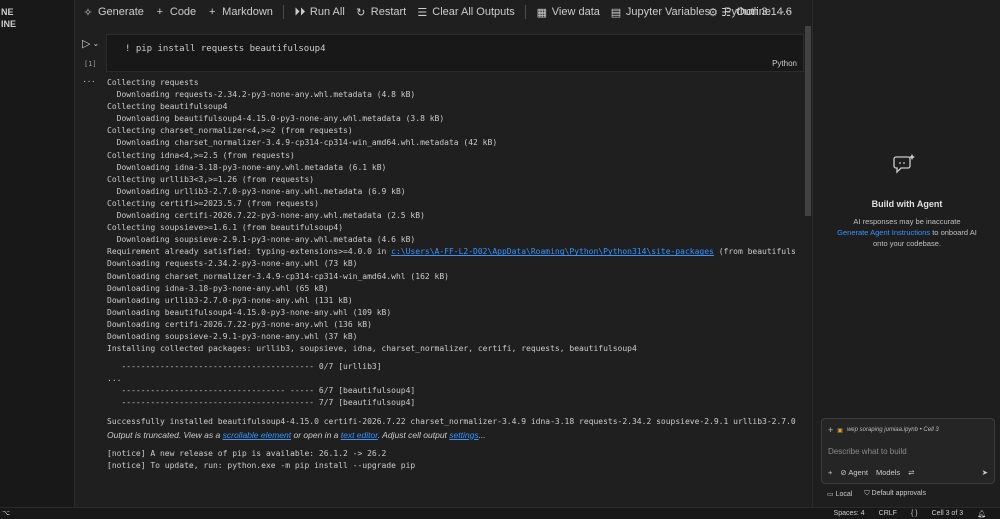  What do you see at coordinates (907, 221) in the screenshot?
I see `chat-desc-line: AI responses may be inaccurate` at bounding box center [907, 221].